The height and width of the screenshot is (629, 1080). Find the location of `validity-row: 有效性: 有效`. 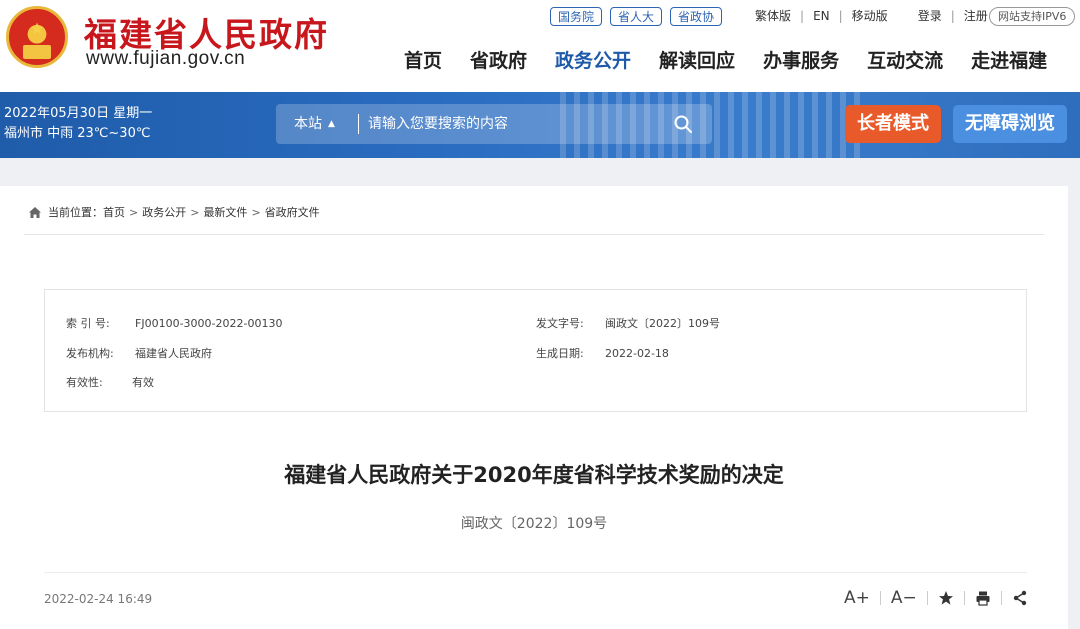

validity-row: 有效性: 有效 is located at coordinates (110, 382).